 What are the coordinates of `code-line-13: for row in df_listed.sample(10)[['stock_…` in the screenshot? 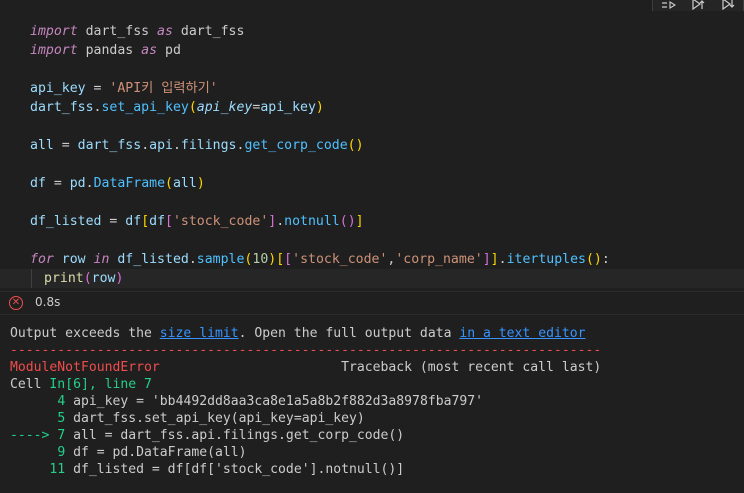 It's located at (320, 259).